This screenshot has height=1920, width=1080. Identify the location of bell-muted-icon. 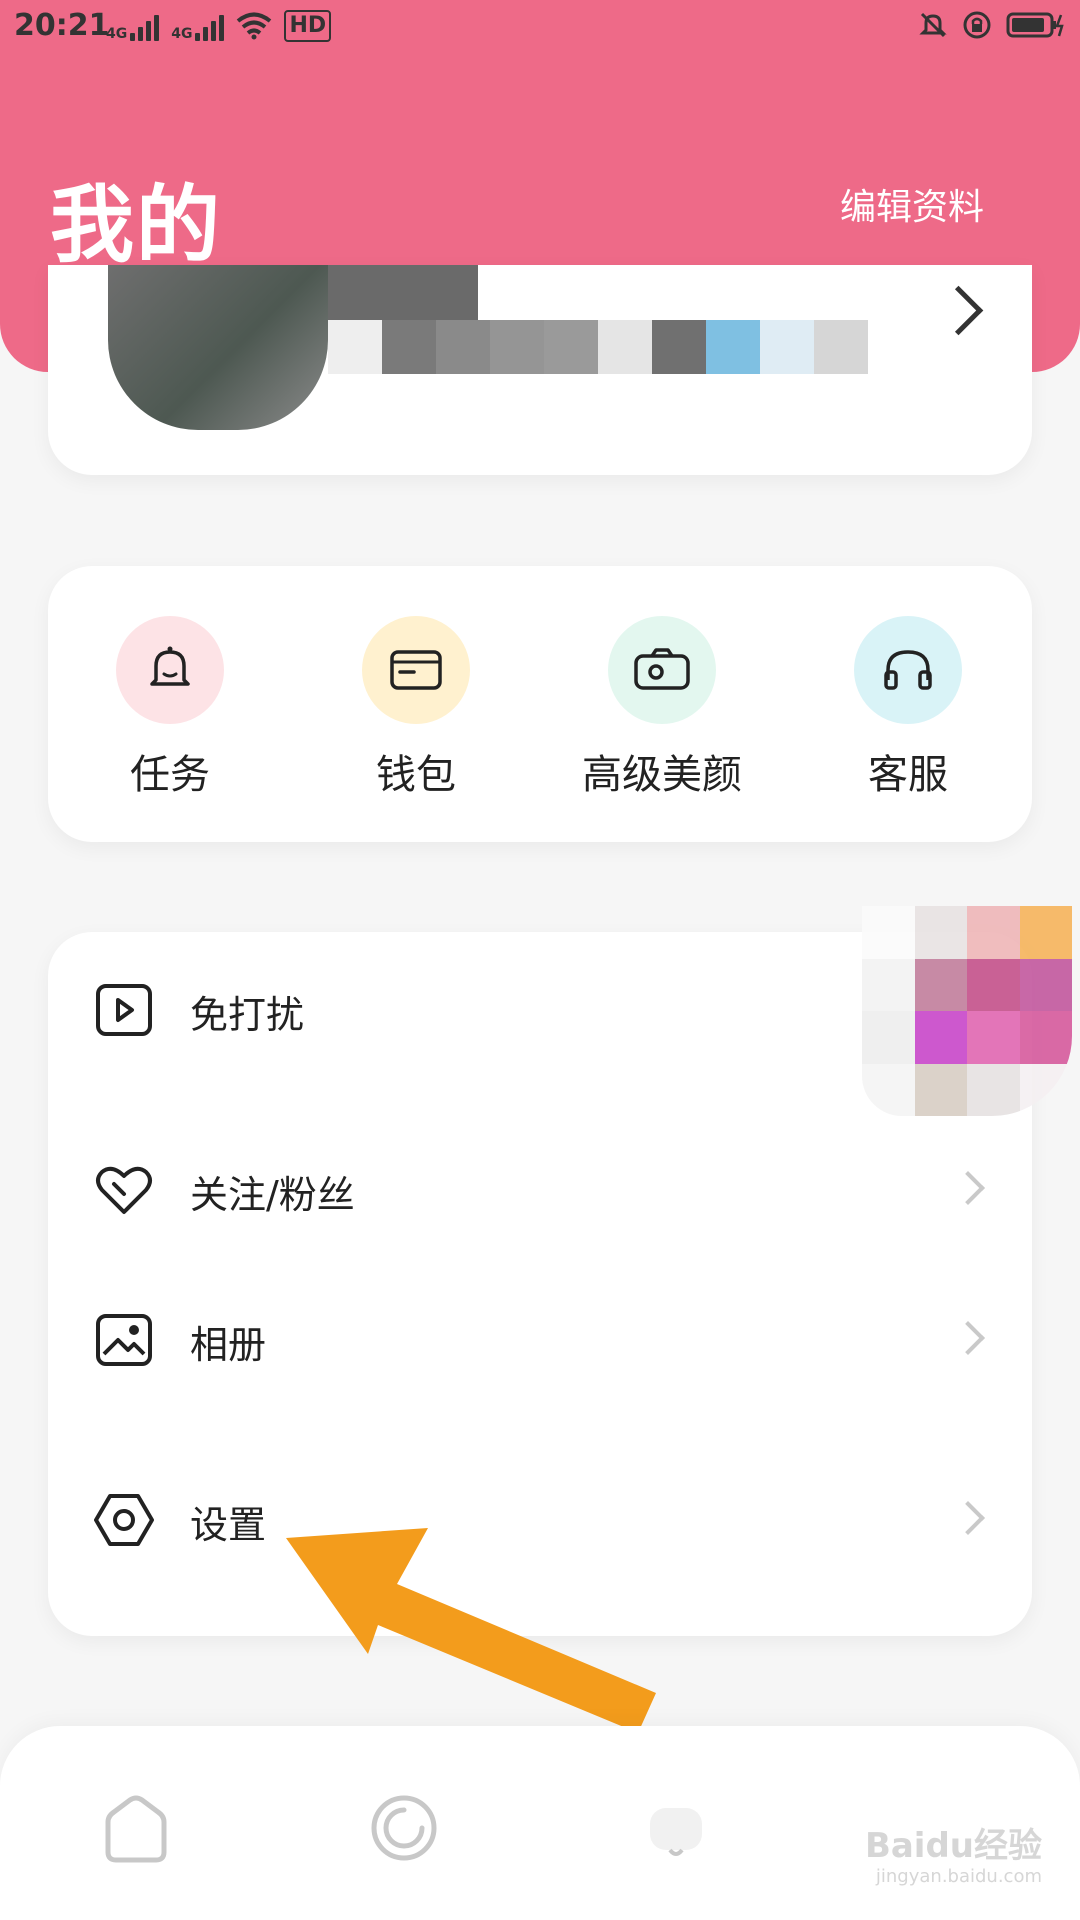
(933, 25).